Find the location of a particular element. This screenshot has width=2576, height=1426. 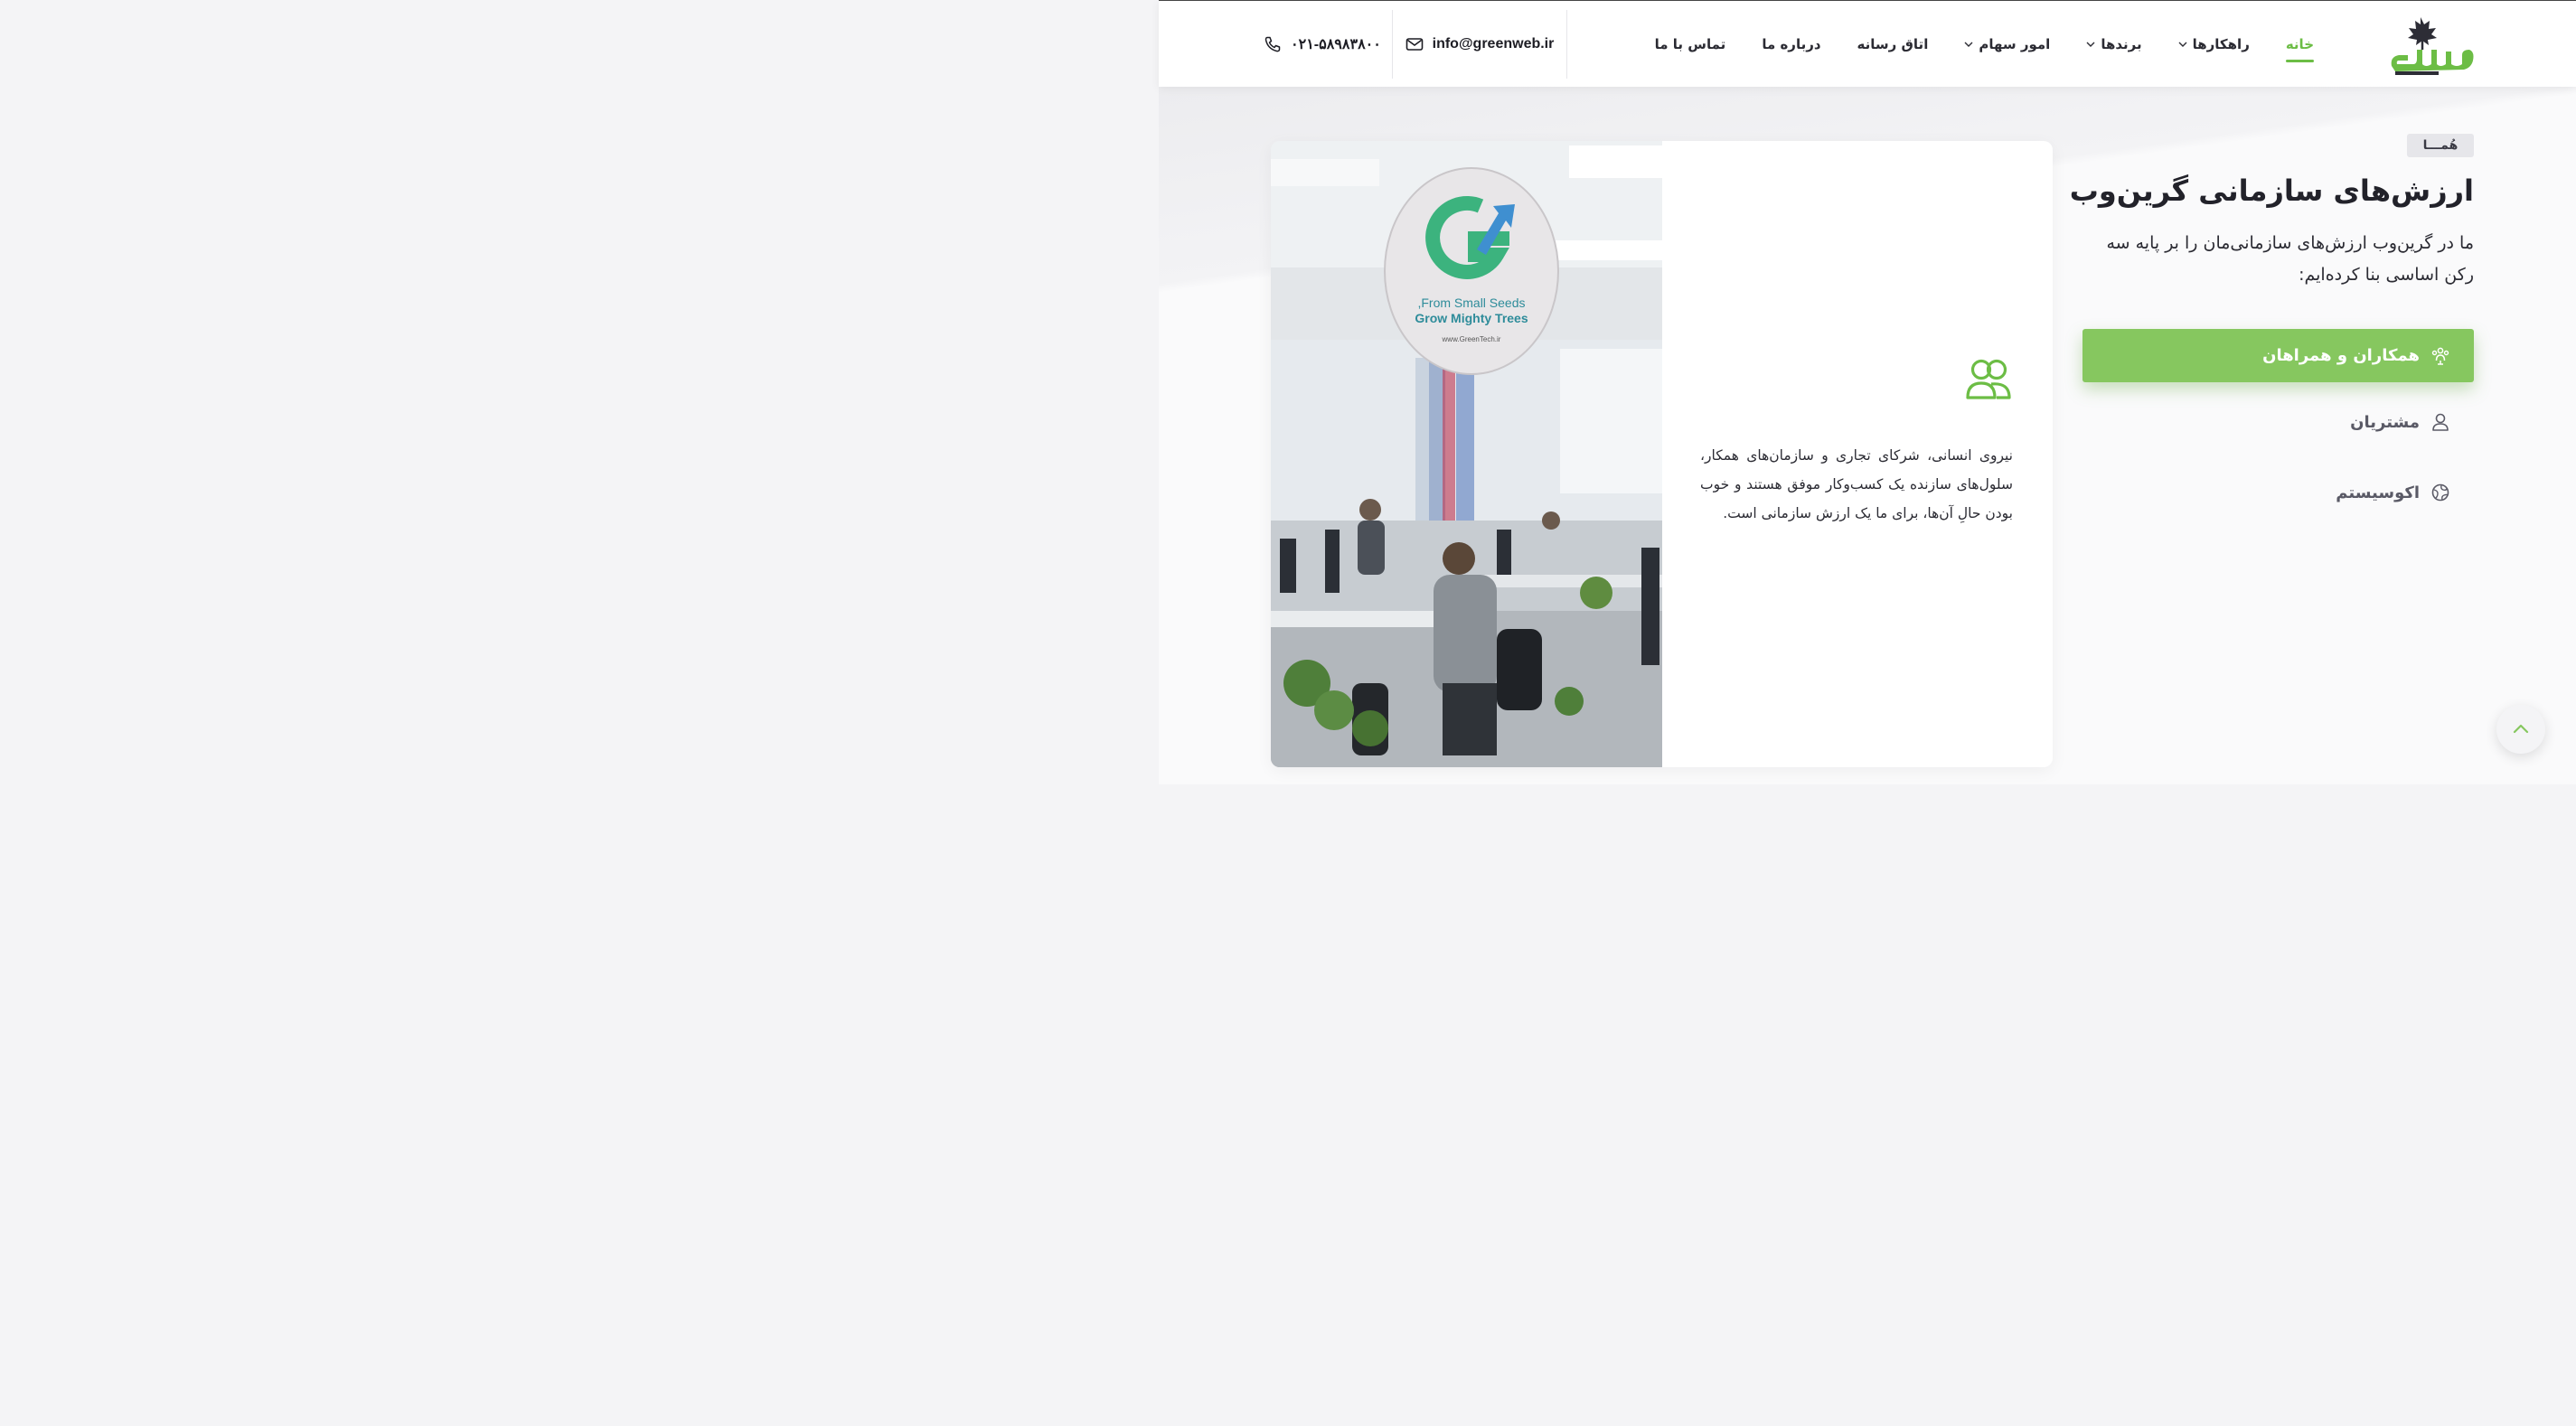

page-title: ارزش‌های سازمانی گرین‌وب is located at coordinates (2271, 191).